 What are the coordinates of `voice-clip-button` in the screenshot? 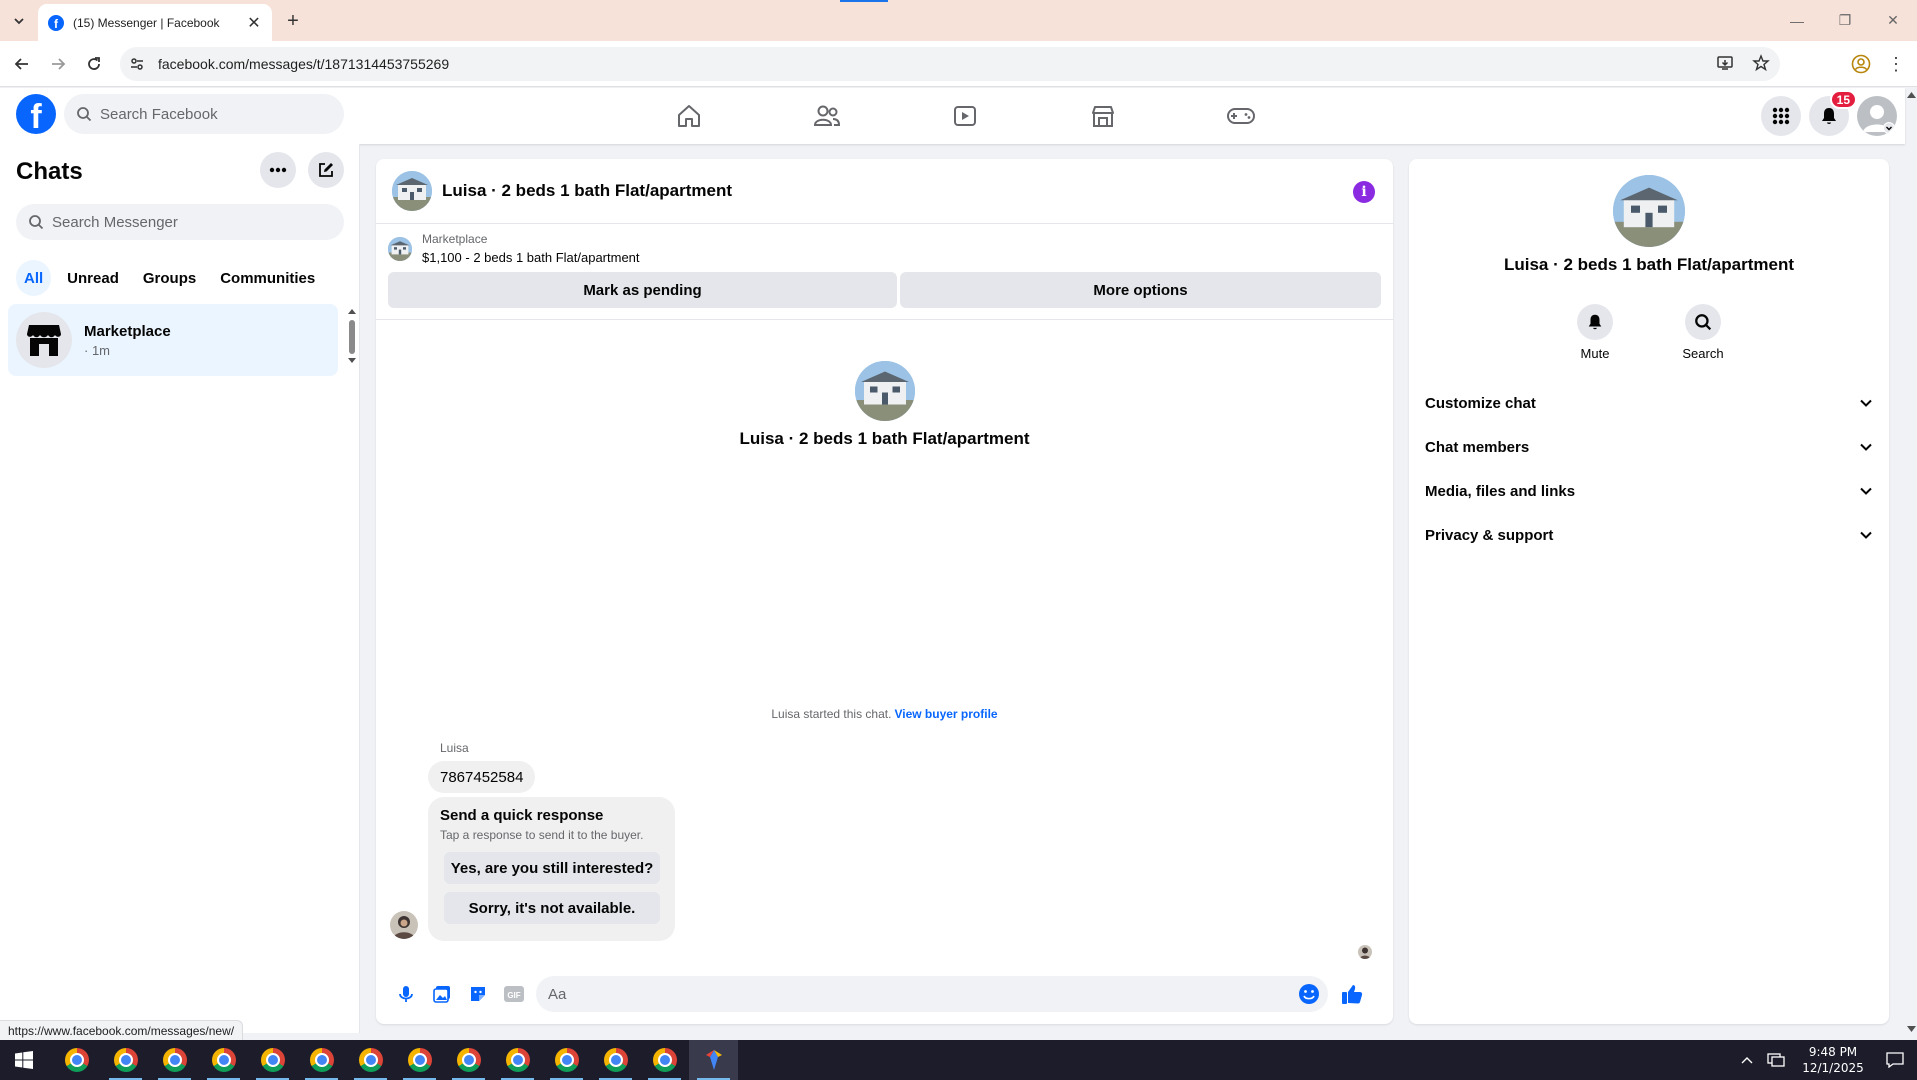 It's located at (406, 994).